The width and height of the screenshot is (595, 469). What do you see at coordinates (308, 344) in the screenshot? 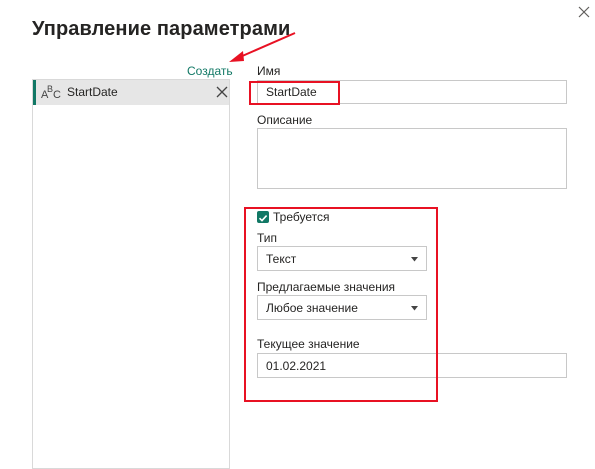
I see `current-value-label: Текущее значение` at bounding box center [308, 344].